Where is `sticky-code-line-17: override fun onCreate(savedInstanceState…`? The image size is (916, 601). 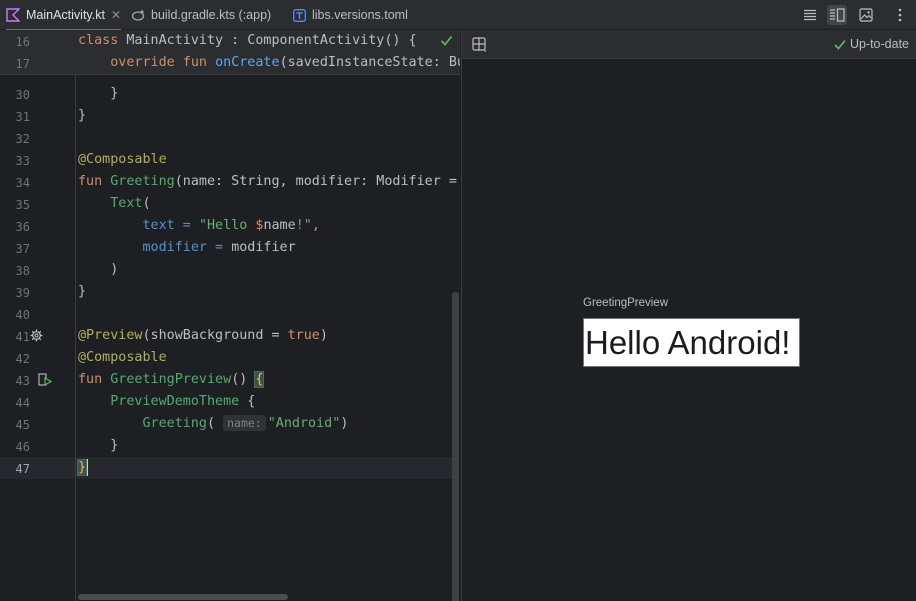 sticky-code-line-17: override fun onCreate(savedInstanceState… is located at coordinates (269, 63).